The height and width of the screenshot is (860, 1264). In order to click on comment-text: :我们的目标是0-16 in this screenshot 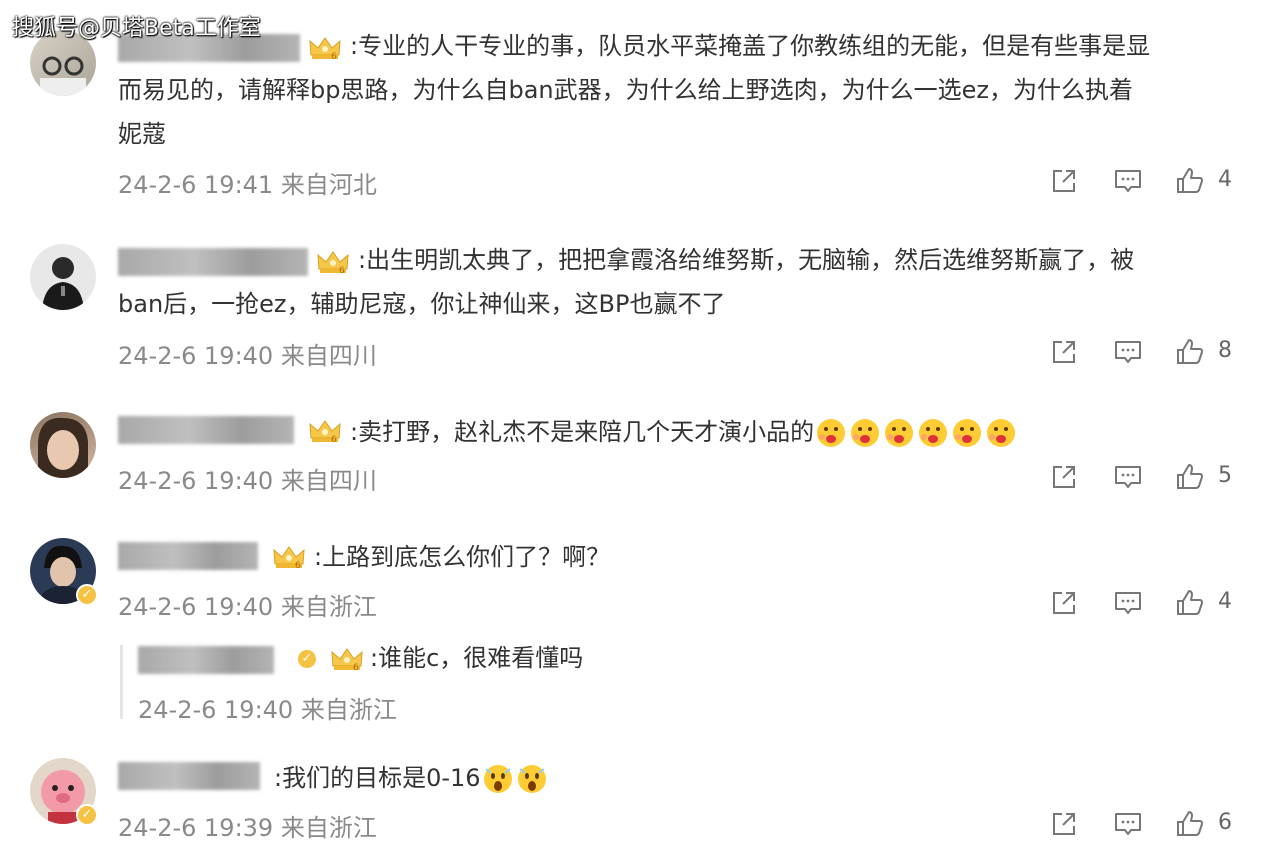, I will do `click(411, 778)`.